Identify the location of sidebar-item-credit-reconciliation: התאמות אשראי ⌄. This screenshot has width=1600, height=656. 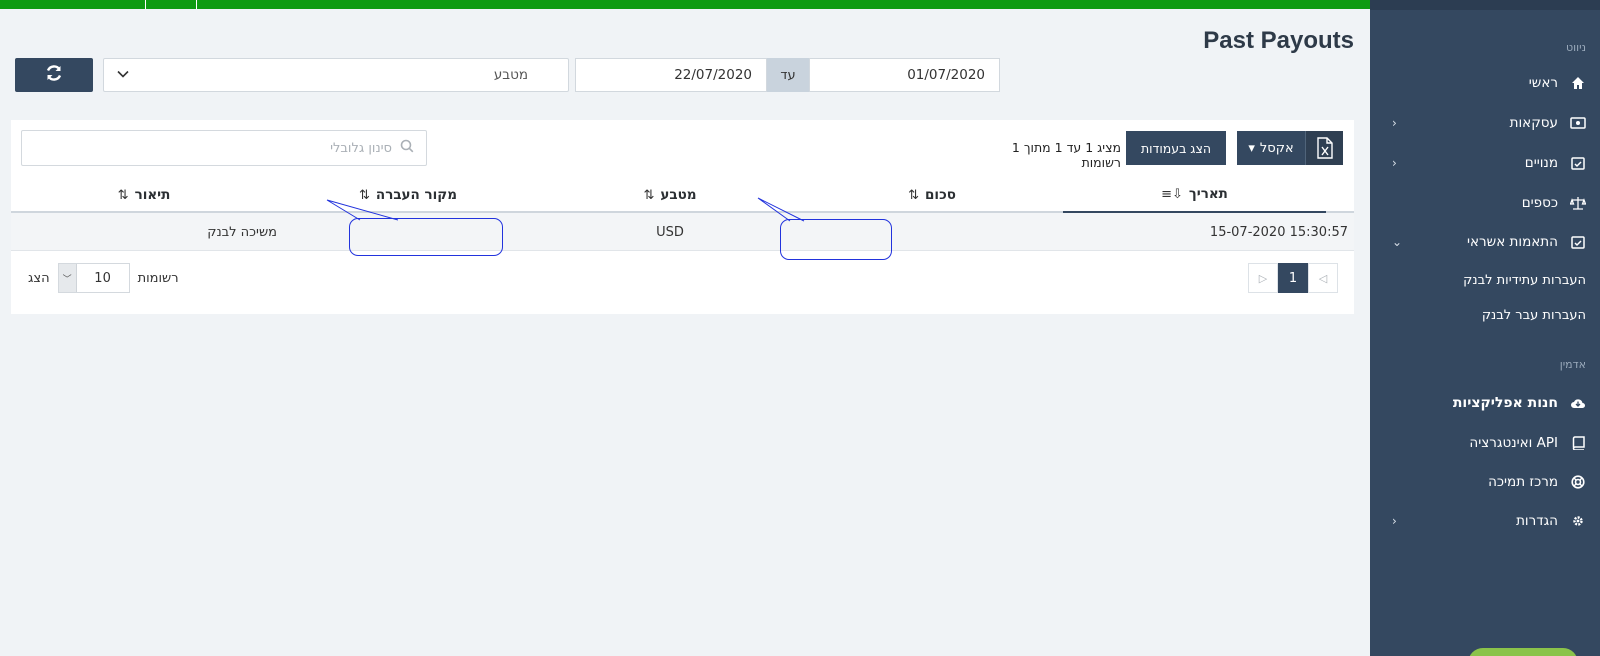
(1485, 242).